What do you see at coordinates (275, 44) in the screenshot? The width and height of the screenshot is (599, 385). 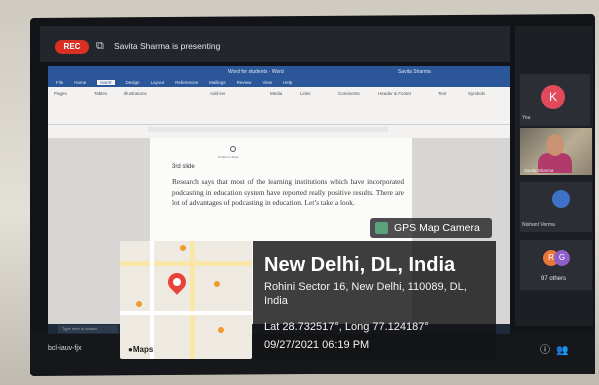 I see `meet-top-bar` at bounding box center [275, 44].